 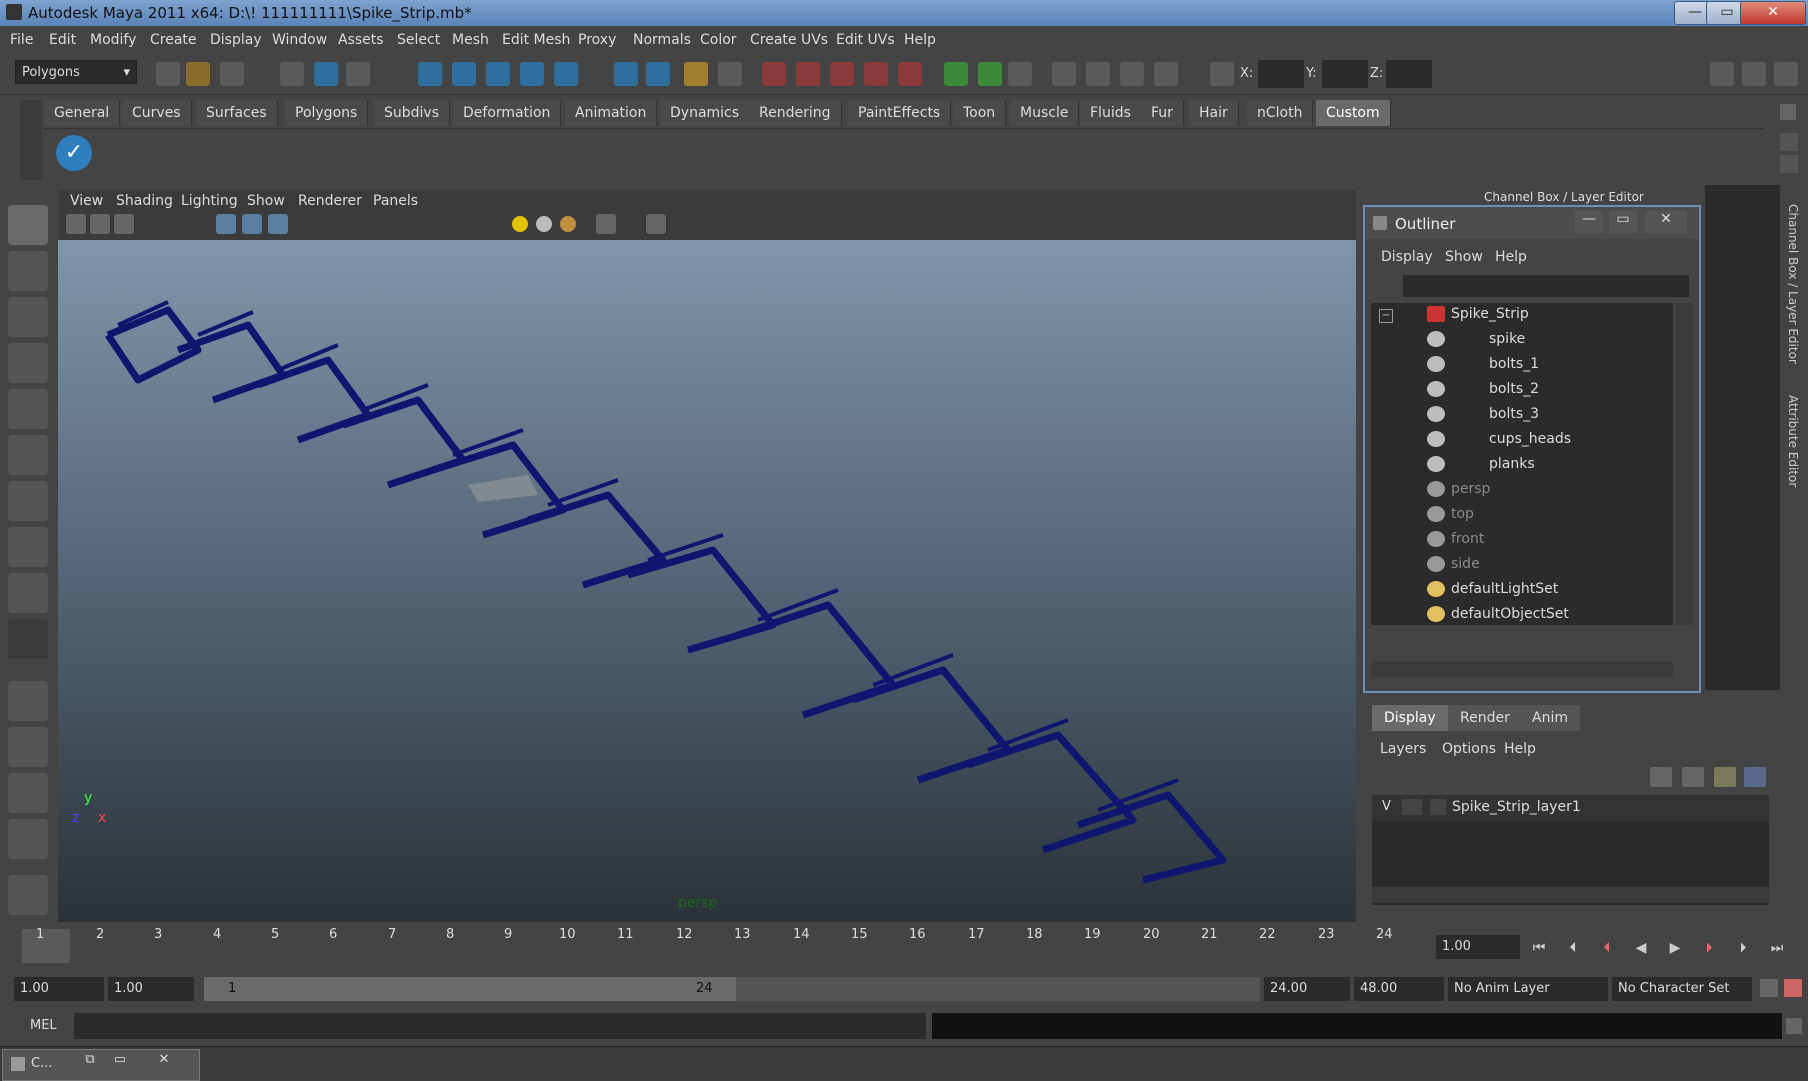 I want to click on select-component-icon, so click(x=358, y=74).